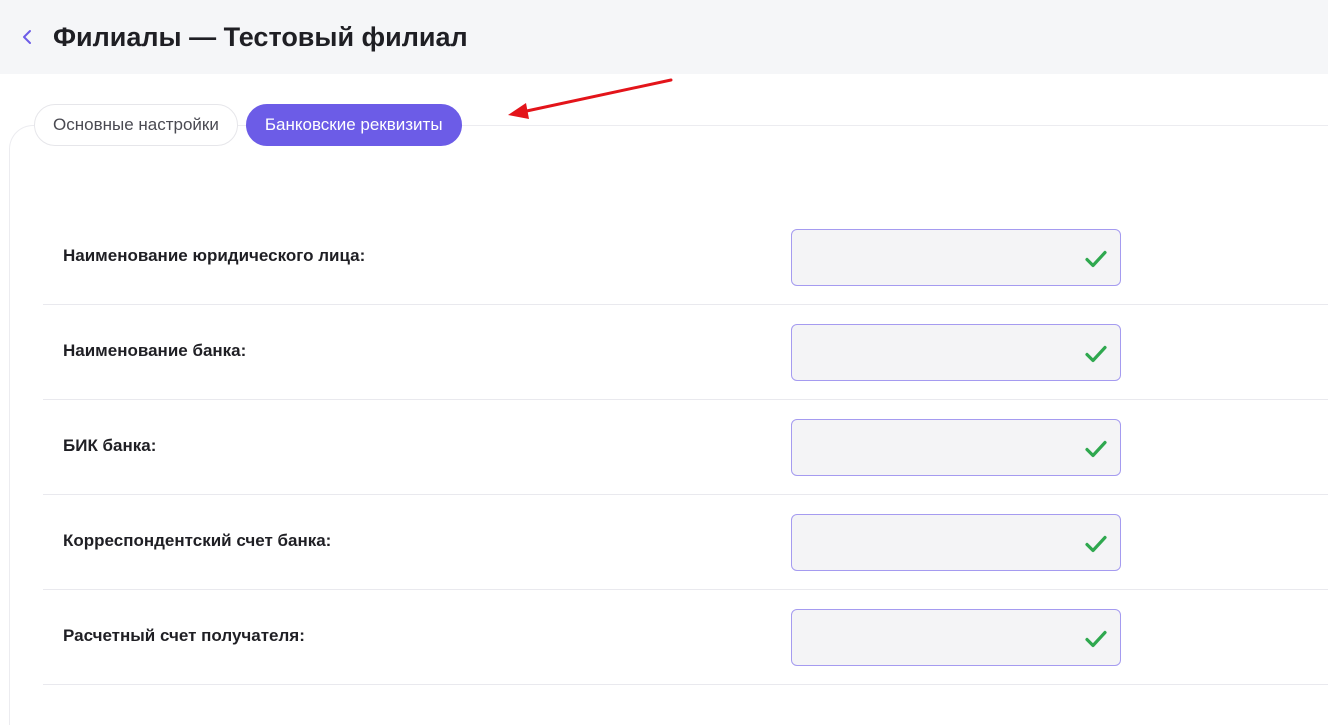  I want to click on tab-main-settings: Основные настройки, so click(136, 125).